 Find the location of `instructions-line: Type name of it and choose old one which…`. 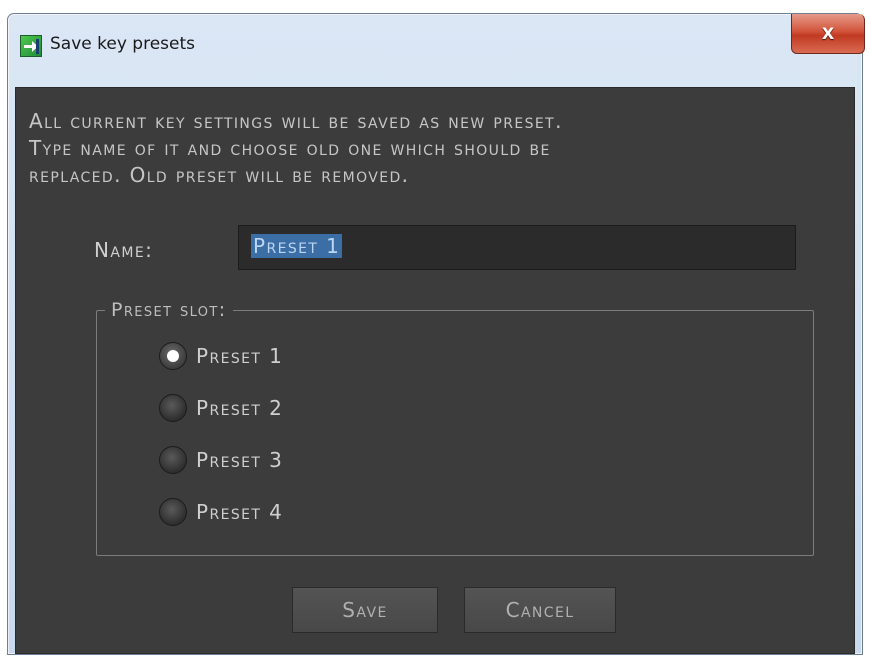

instructions-line: Type name of it and choose old one which… is located at coordinates (290, 148).